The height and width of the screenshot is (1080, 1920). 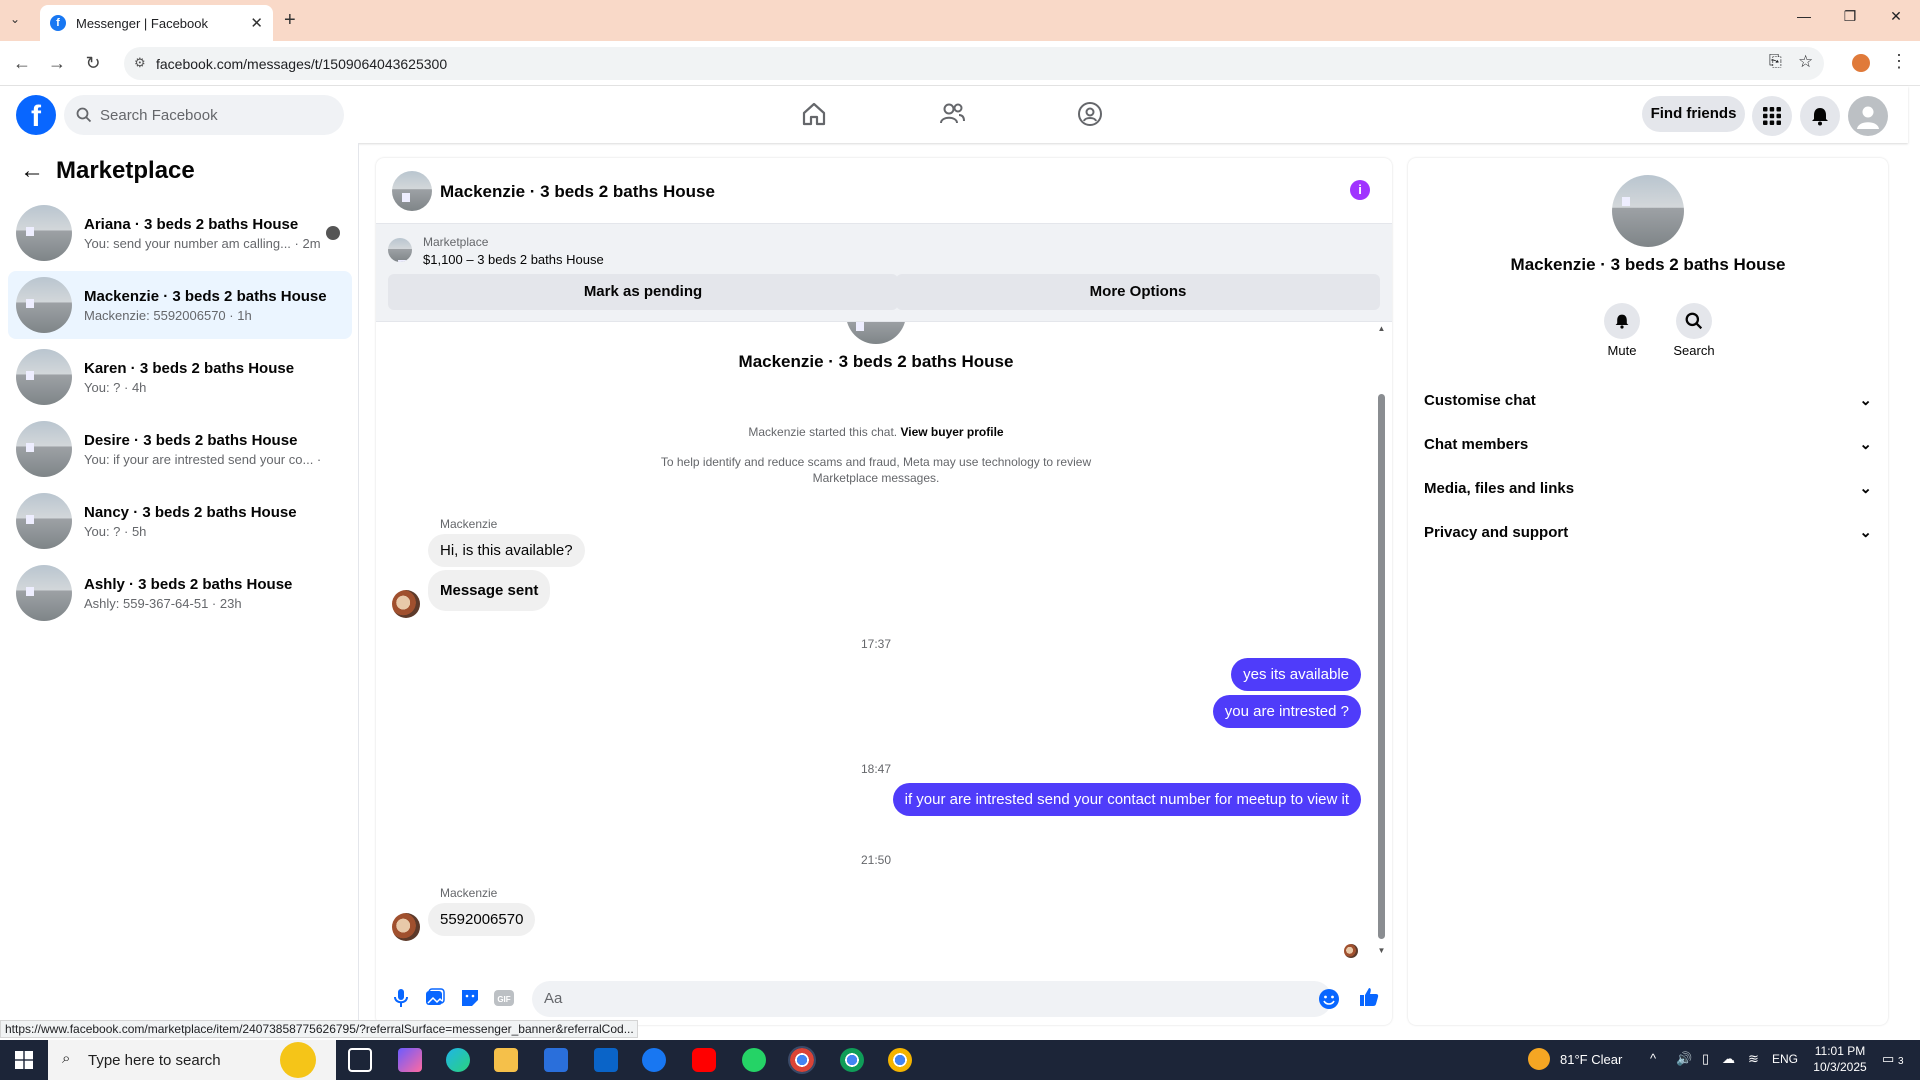 What do you see at coordinates (1896, 20) in the screenshot?
I see `window-close-icon: ✕` at bounding box center [1896, 20].